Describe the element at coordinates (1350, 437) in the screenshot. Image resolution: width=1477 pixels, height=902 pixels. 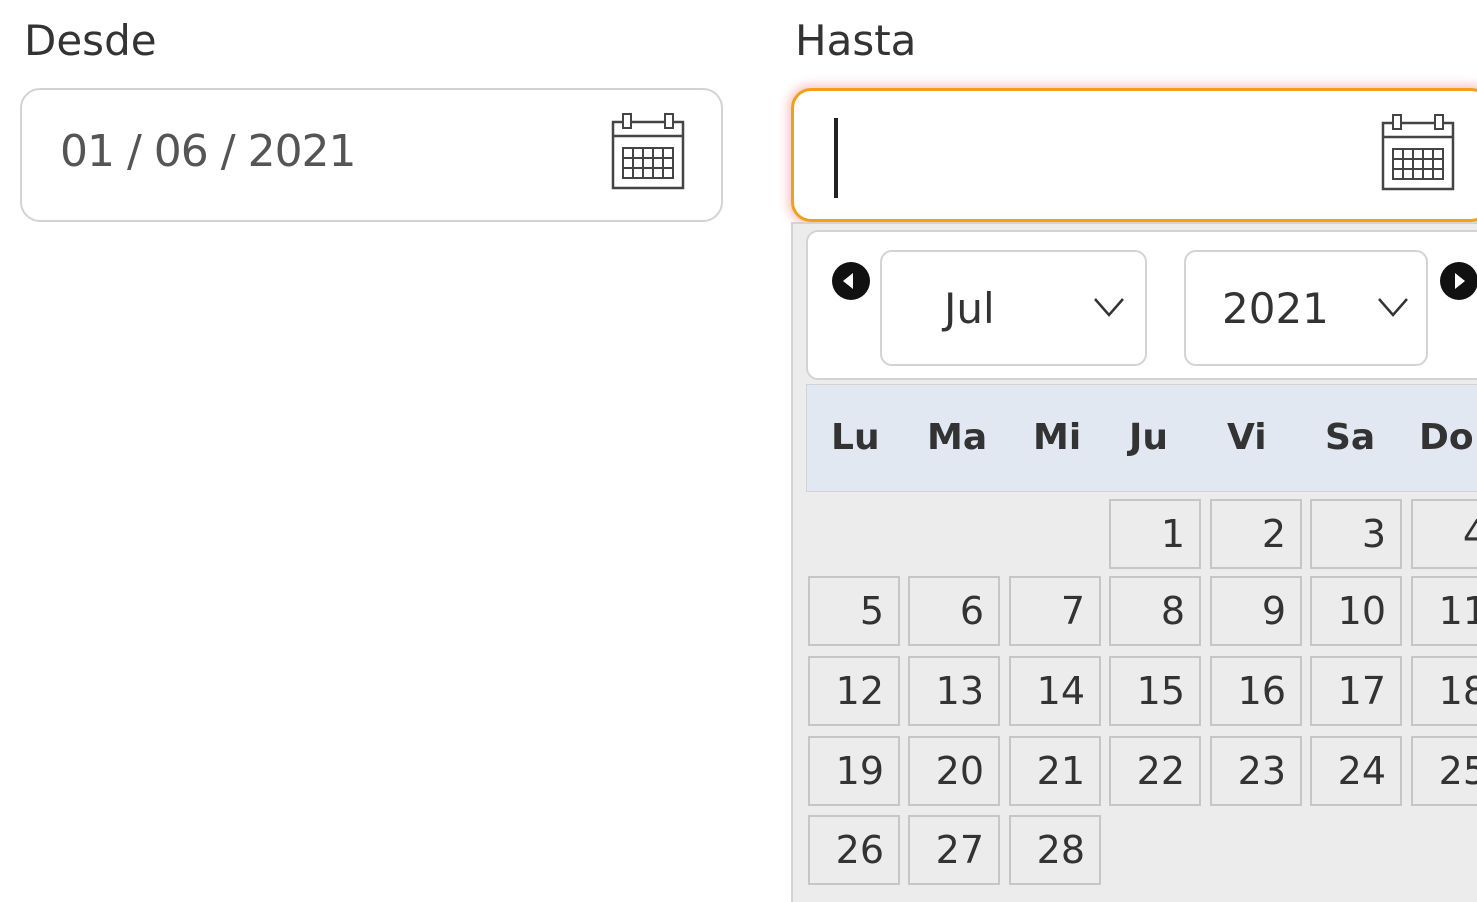
I see `weekday-label: Sa` at that location.